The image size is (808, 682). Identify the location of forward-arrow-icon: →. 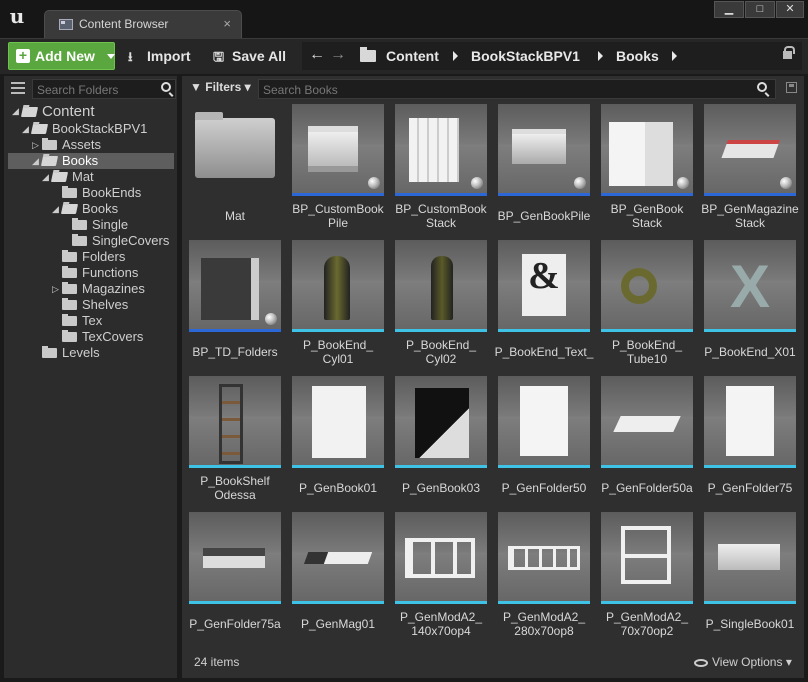
(338, 55).